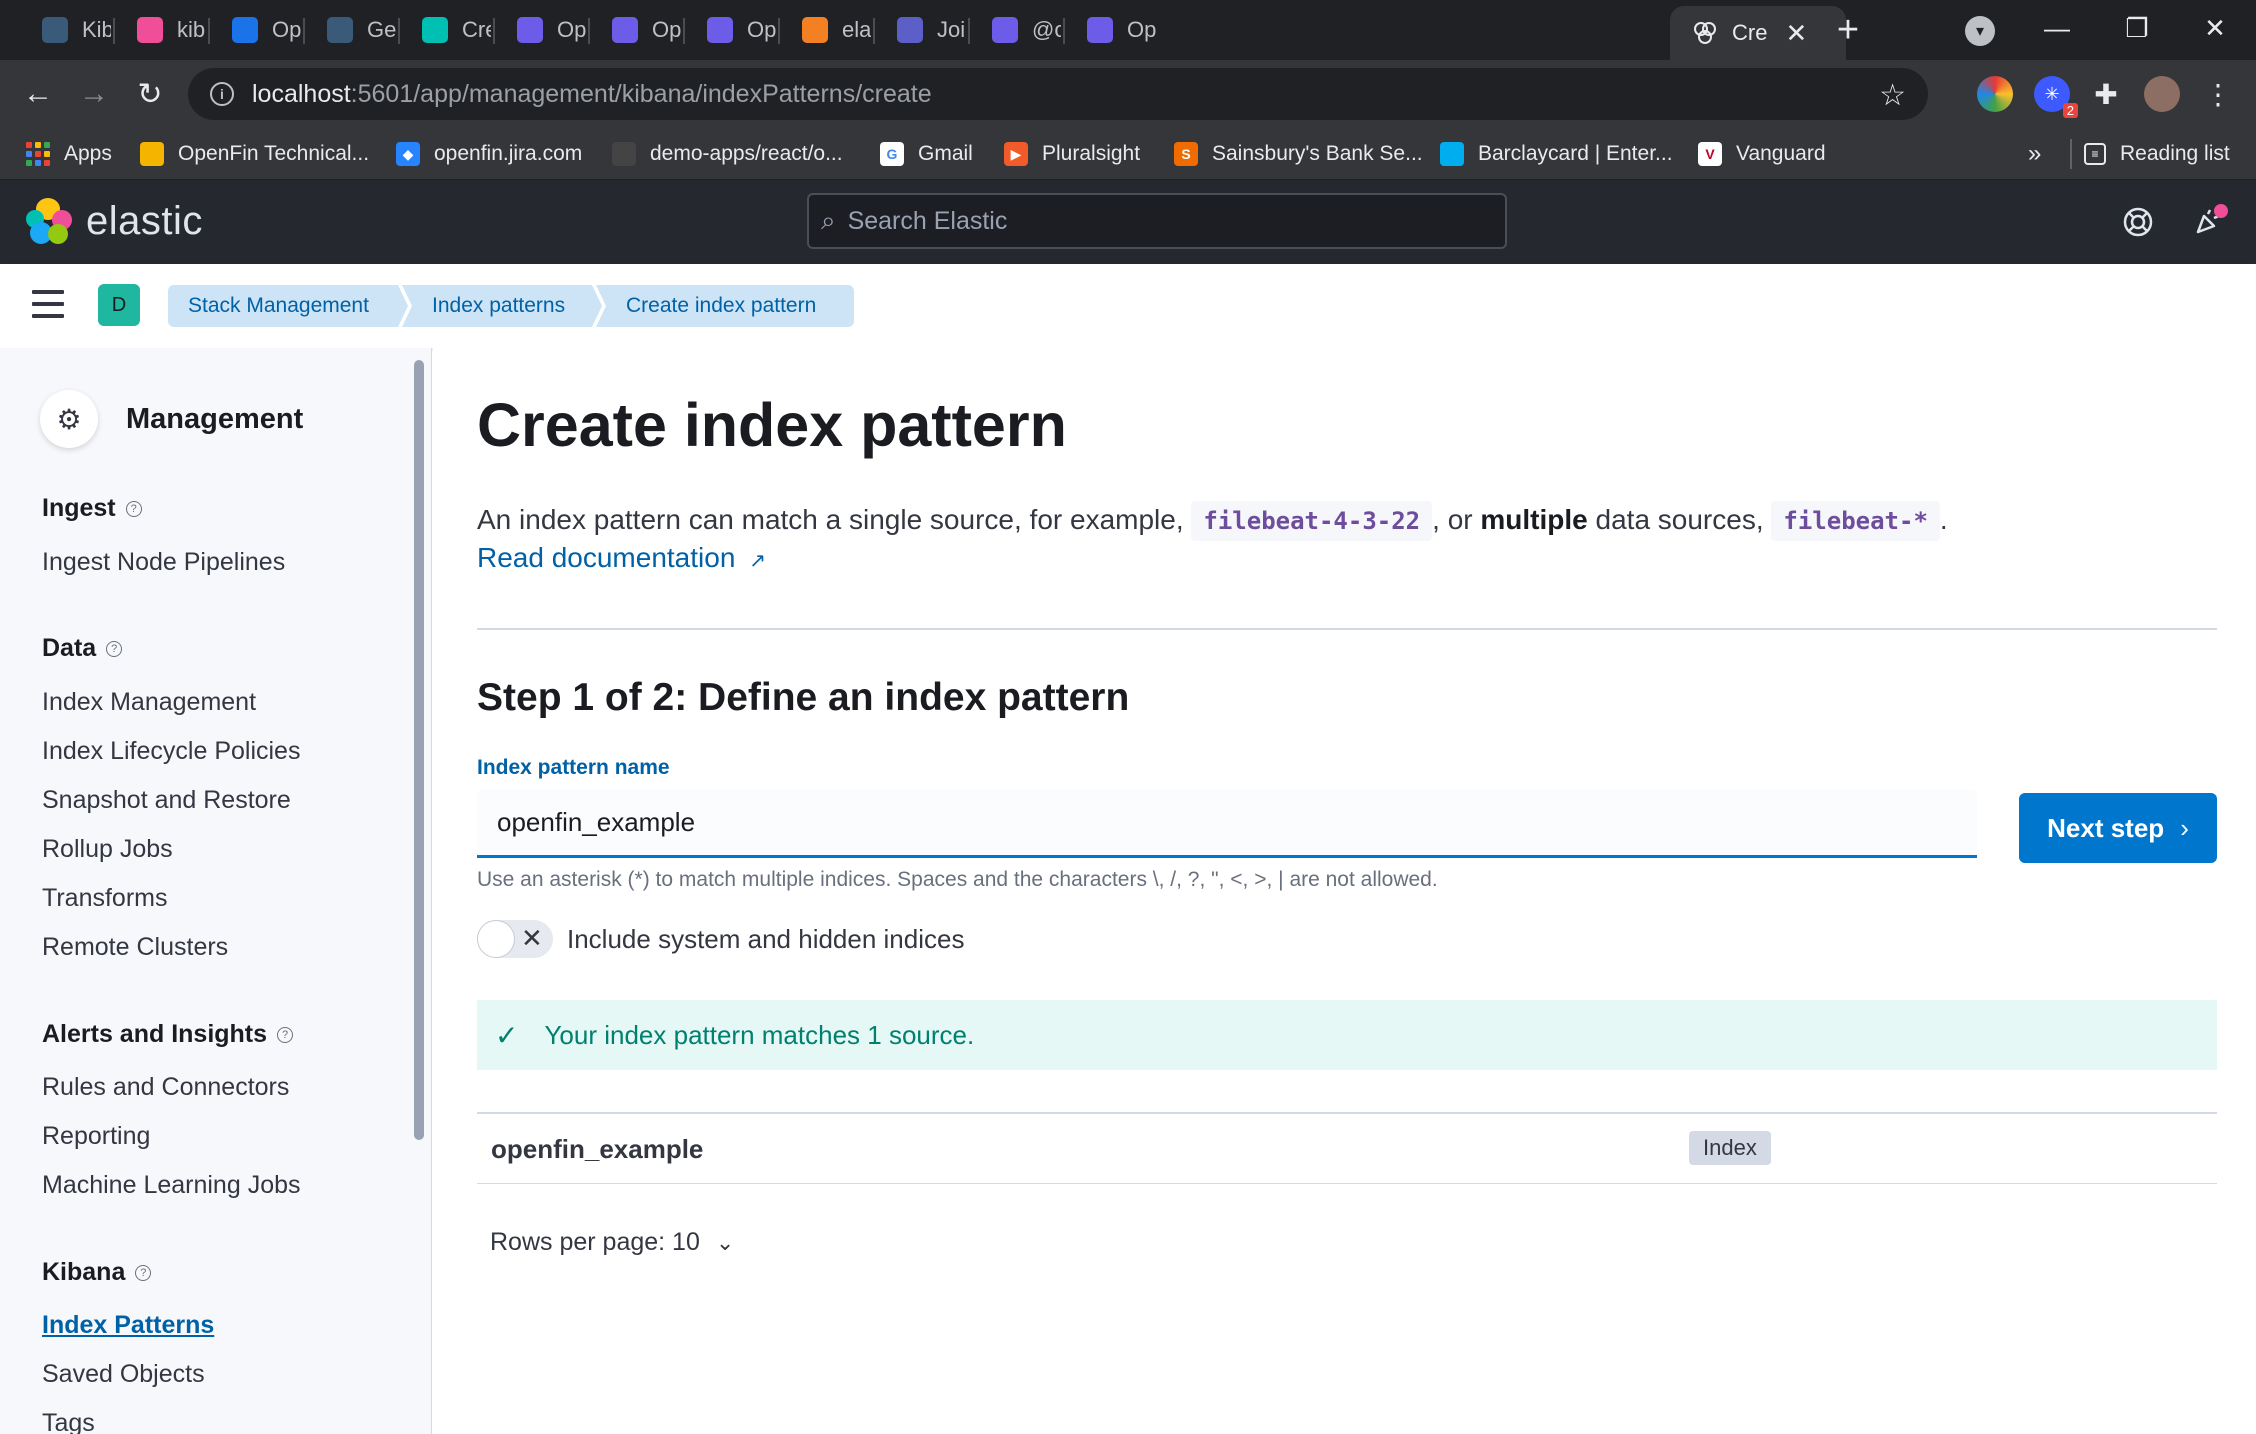  What do you see at coordinates (766, 938) in the screenshot?
I see `include-system-indices-label: Include system and hidden indices` at bounding box center [766, 938].